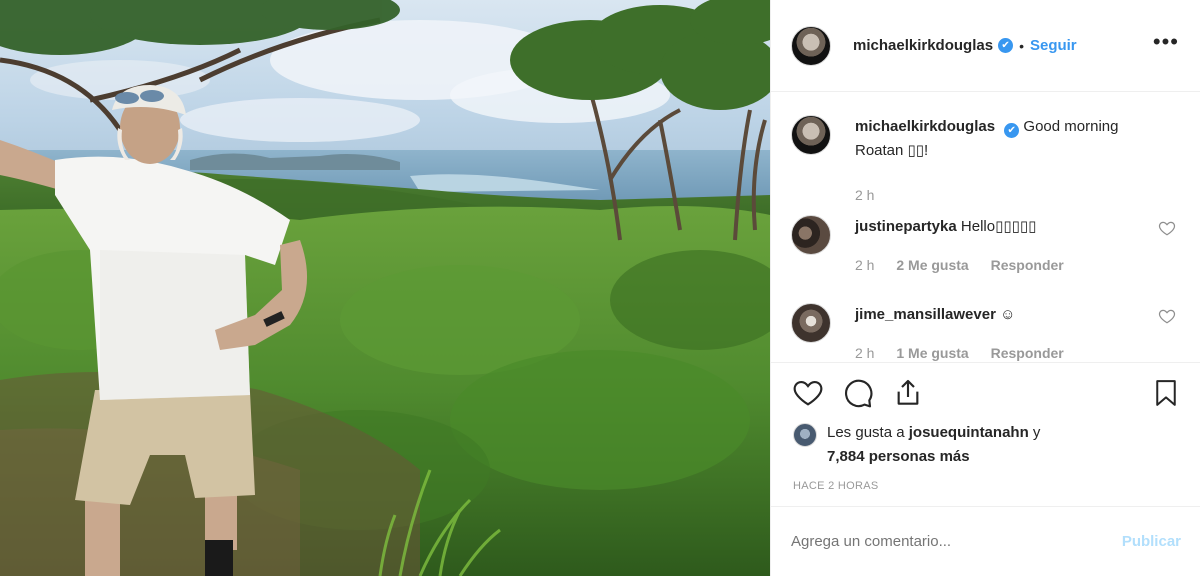  Describe the element at coordinates (858, 393) in the screenshot. I see `comment-icon` at that location.